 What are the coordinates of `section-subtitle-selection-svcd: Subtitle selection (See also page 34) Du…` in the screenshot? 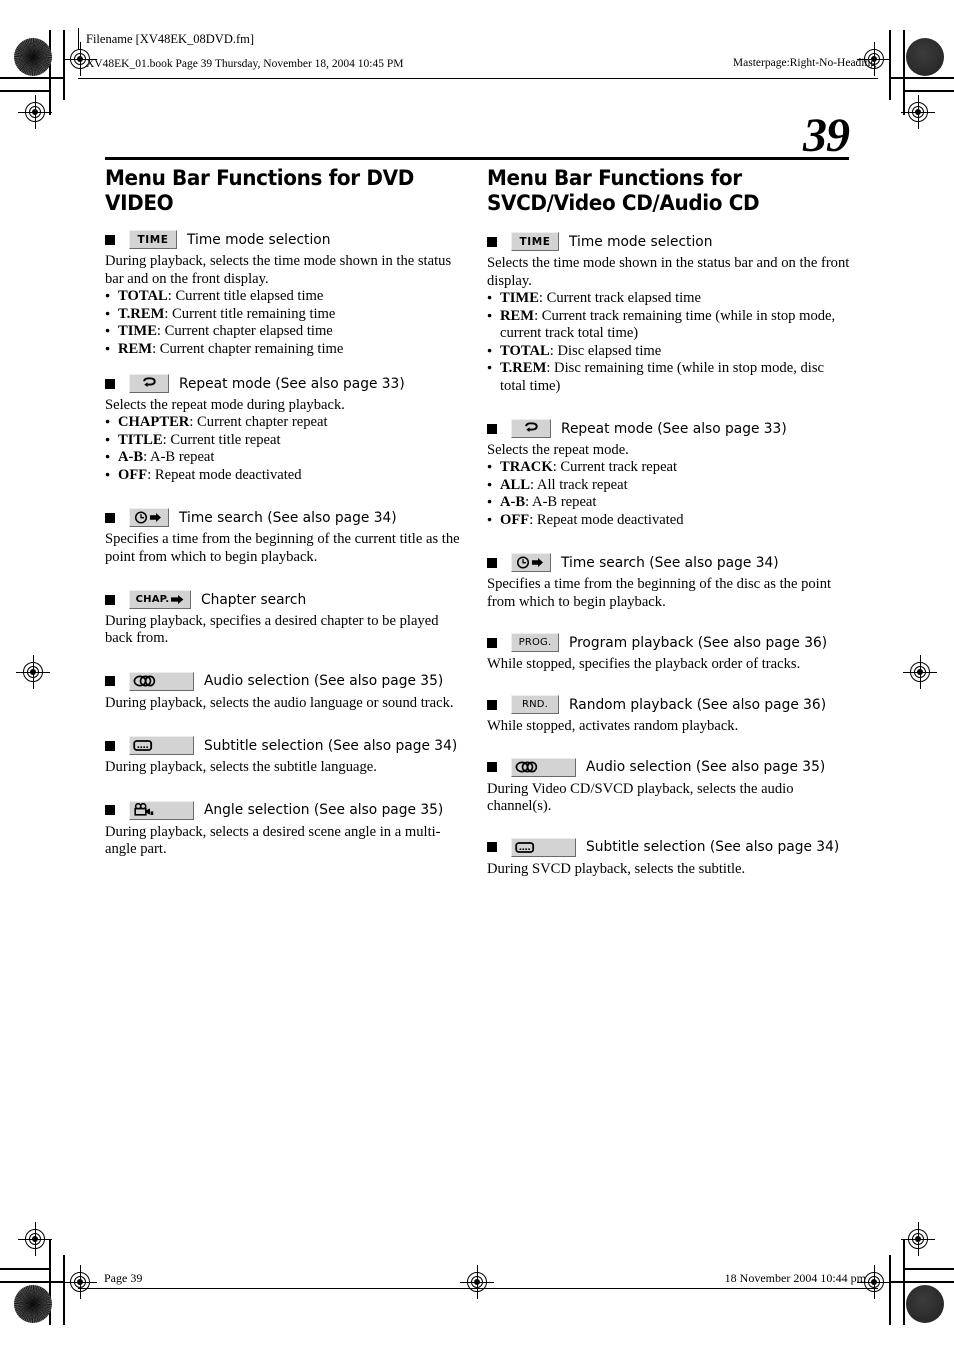 It's located at (669, 857).